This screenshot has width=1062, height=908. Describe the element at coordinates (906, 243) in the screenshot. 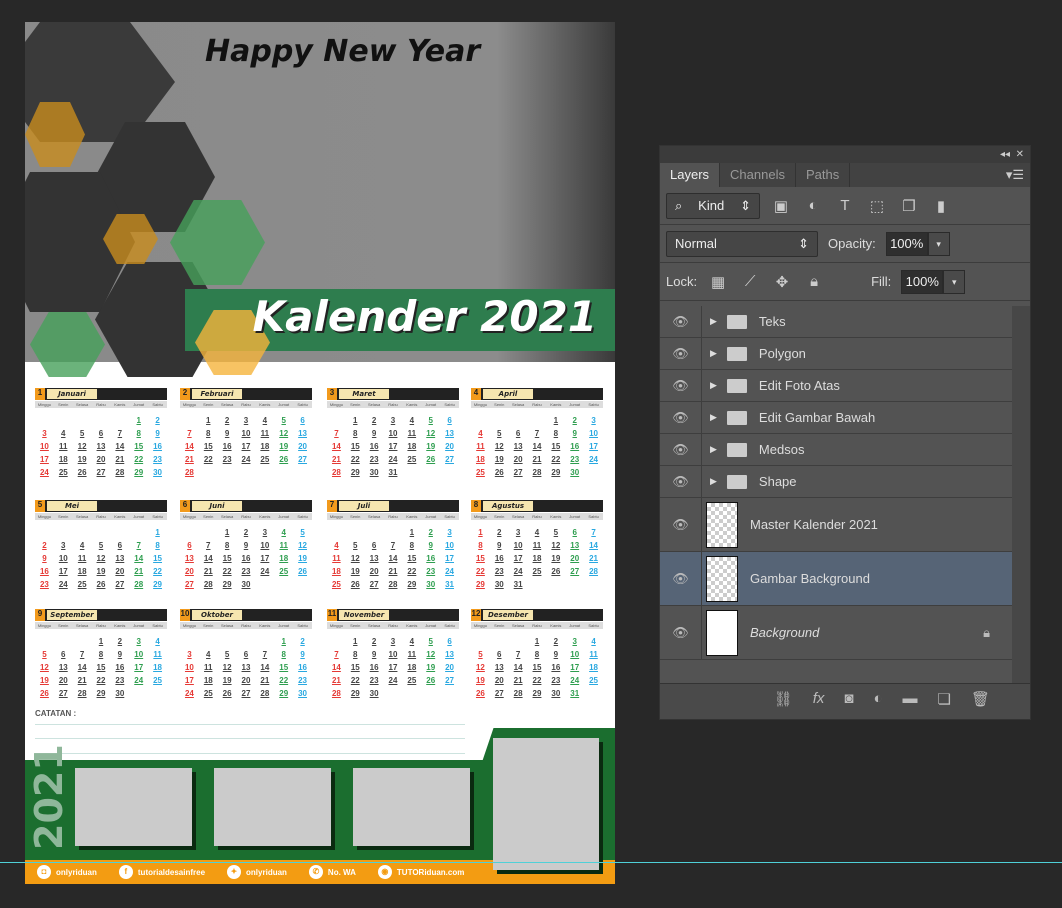

I see `opacity-input: 100%` at that location.